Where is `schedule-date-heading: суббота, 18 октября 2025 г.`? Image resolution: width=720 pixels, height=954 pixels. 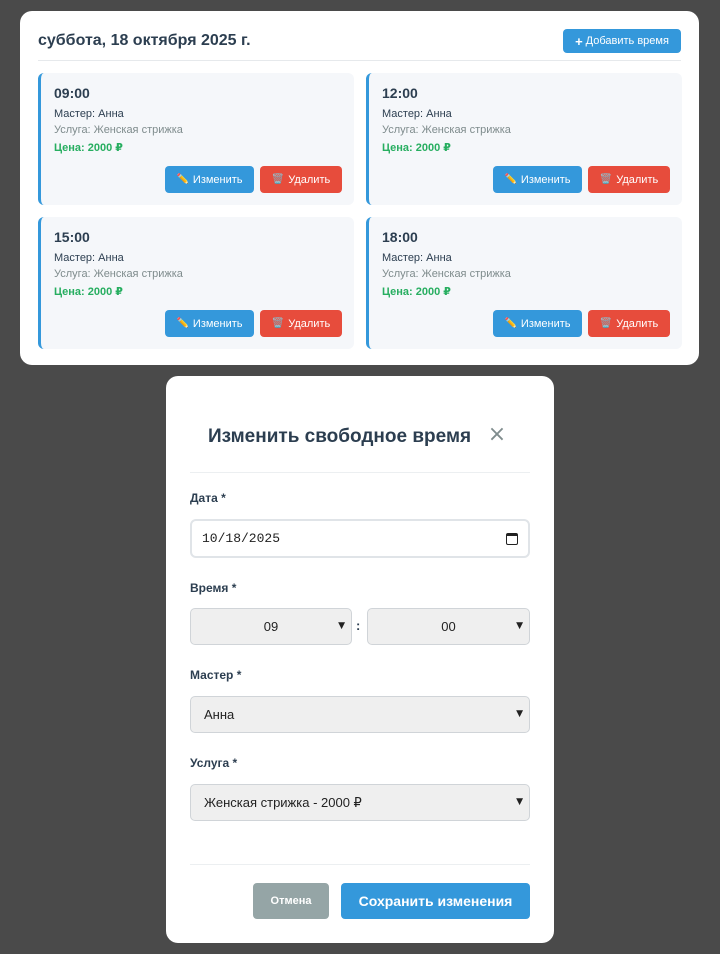
schedule-date-heading: суббота, 18 октября 2025 г. is located at coordinates (144, 40).